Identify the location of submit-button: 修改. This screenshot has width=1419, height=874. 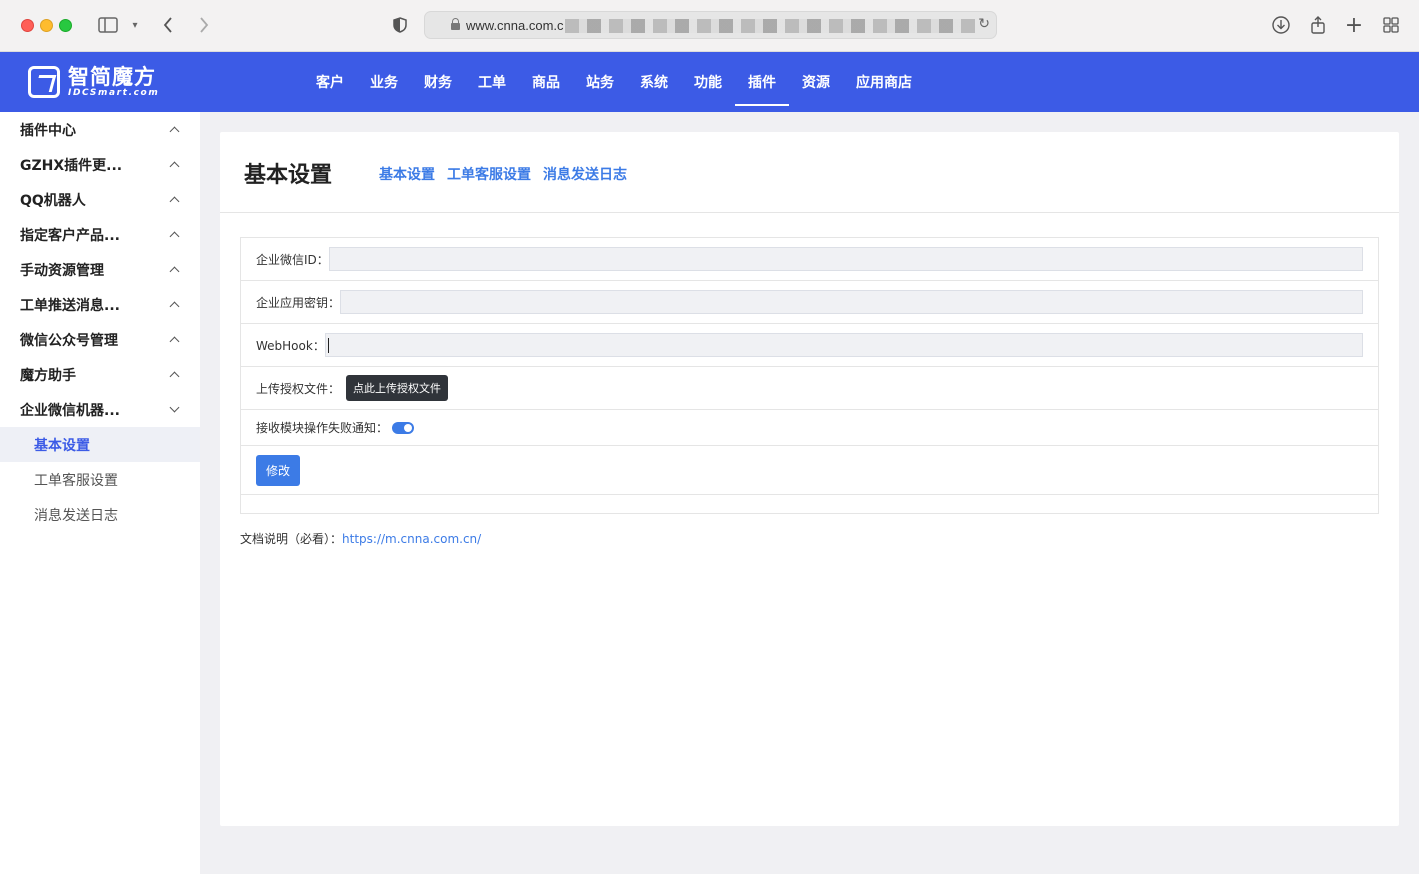
(278, 470).